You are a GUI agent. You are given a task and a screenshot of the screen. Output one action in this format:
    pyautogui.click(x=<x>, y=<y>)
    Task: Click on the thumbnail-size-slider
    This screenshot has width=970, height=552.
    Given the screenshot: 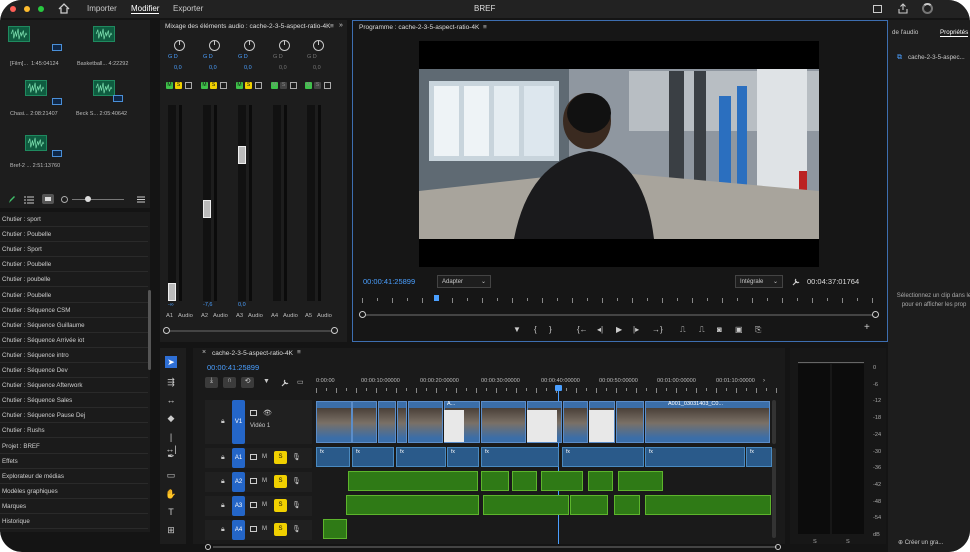 What is the action you would take?
    pyautogui.click(x=98, y=199)
    